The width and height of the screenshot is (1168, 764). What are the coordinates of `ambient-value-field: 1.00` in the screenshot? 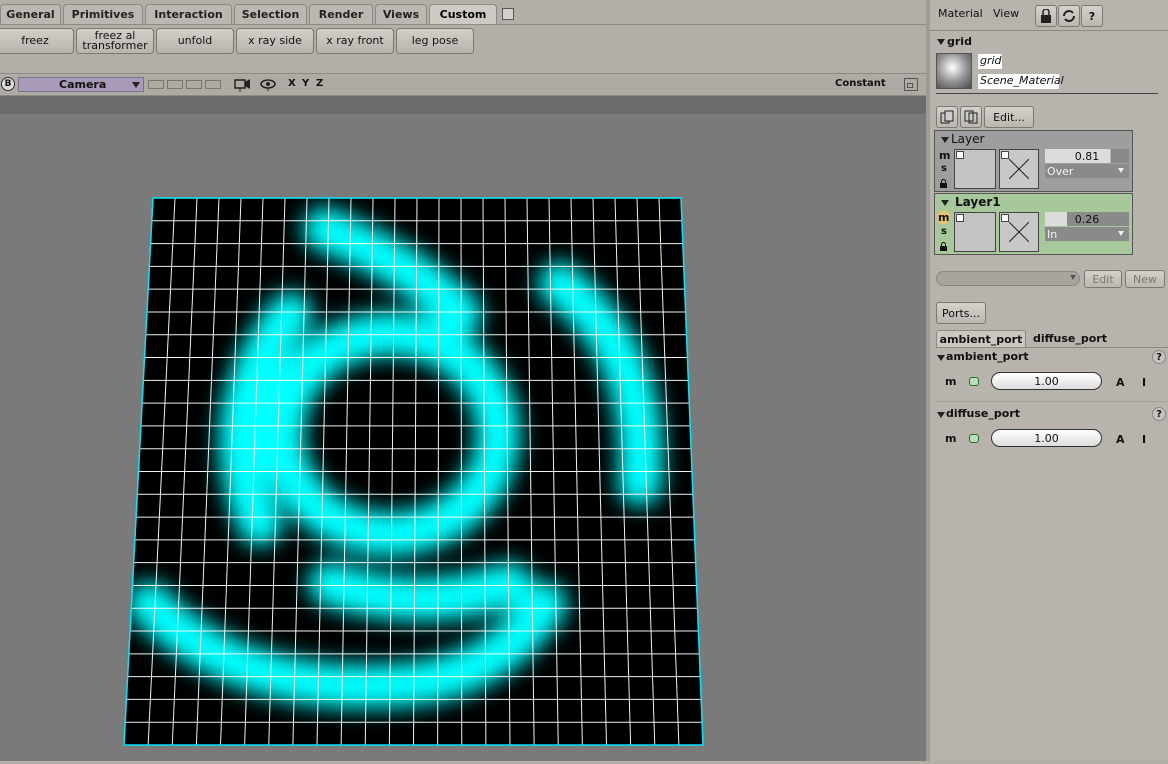 It's located at (1046, 381).